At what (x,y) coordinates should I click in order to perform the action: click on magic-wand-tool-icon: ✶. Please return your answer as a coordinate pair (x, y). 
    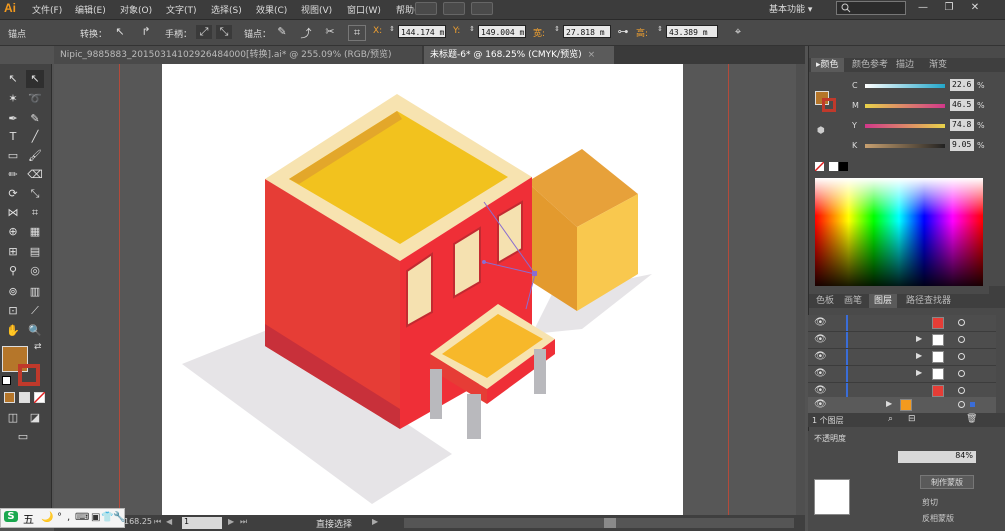
    Looking at the image, I should click on (13, 99).